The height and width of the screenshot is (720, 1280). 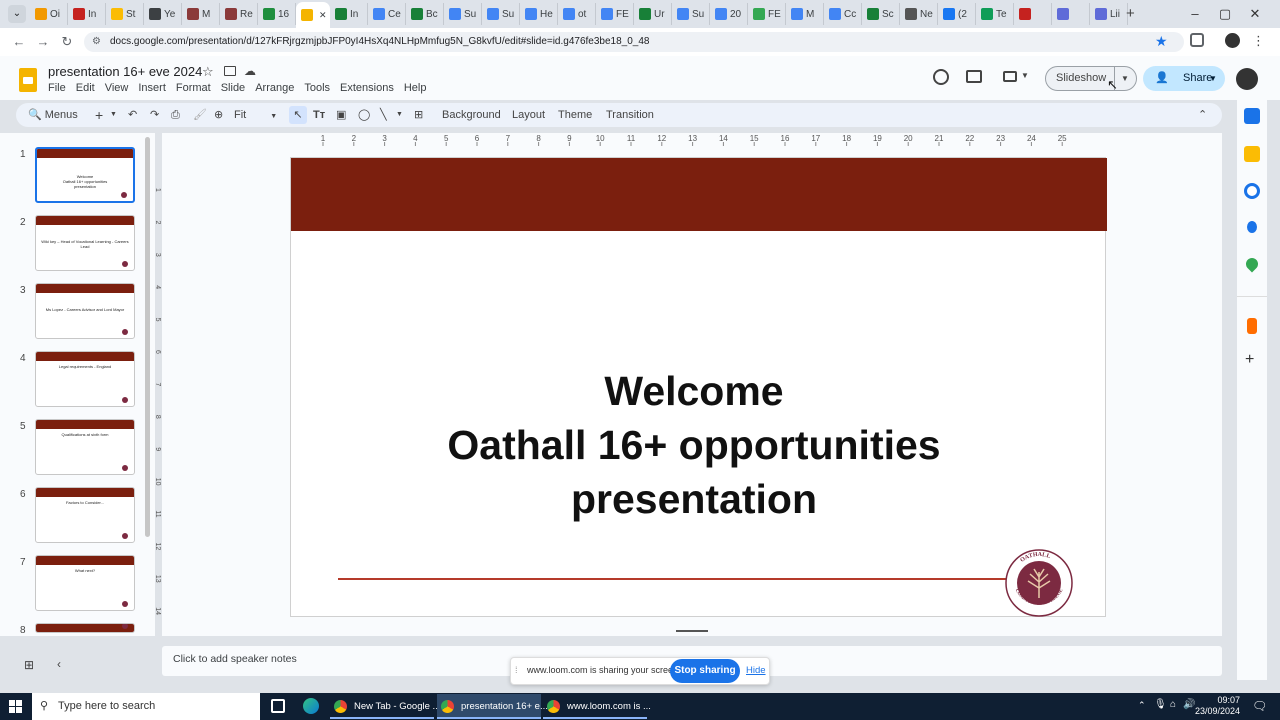 I want to click on share-button: 👤 Share ▼, so click(x=1184, y=78).